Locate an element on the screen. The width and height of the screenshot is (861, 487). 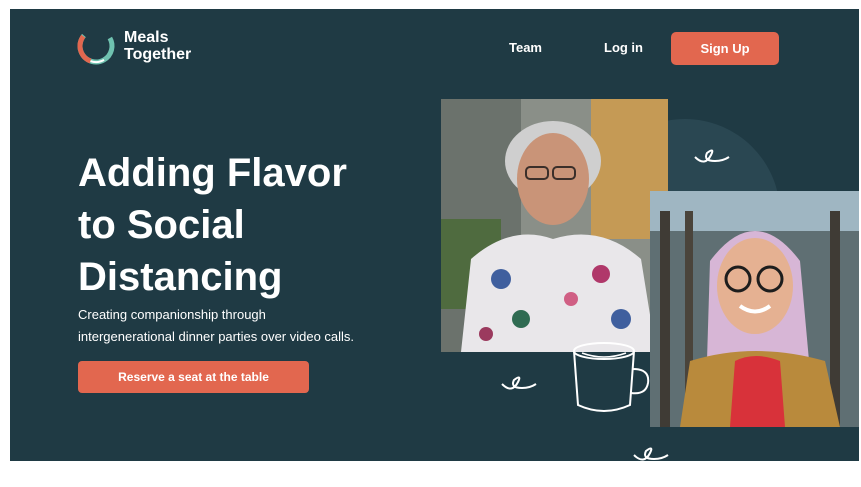
signup-button: Sign Up is located at coordinates (725, 48).